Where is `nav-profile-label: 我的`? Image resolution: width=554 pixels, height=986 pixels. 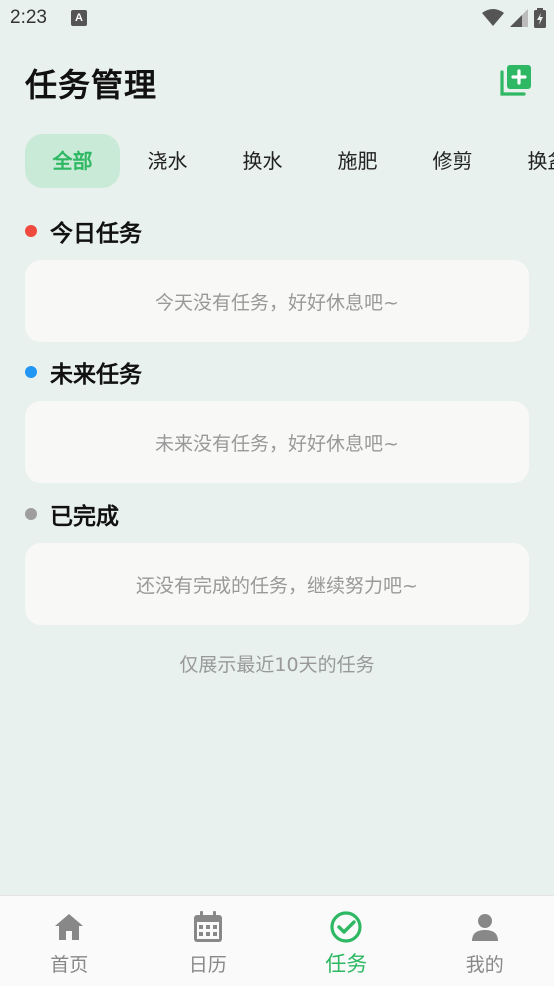 nav-profile-label: 我的 is located at coordinates (485, 963).